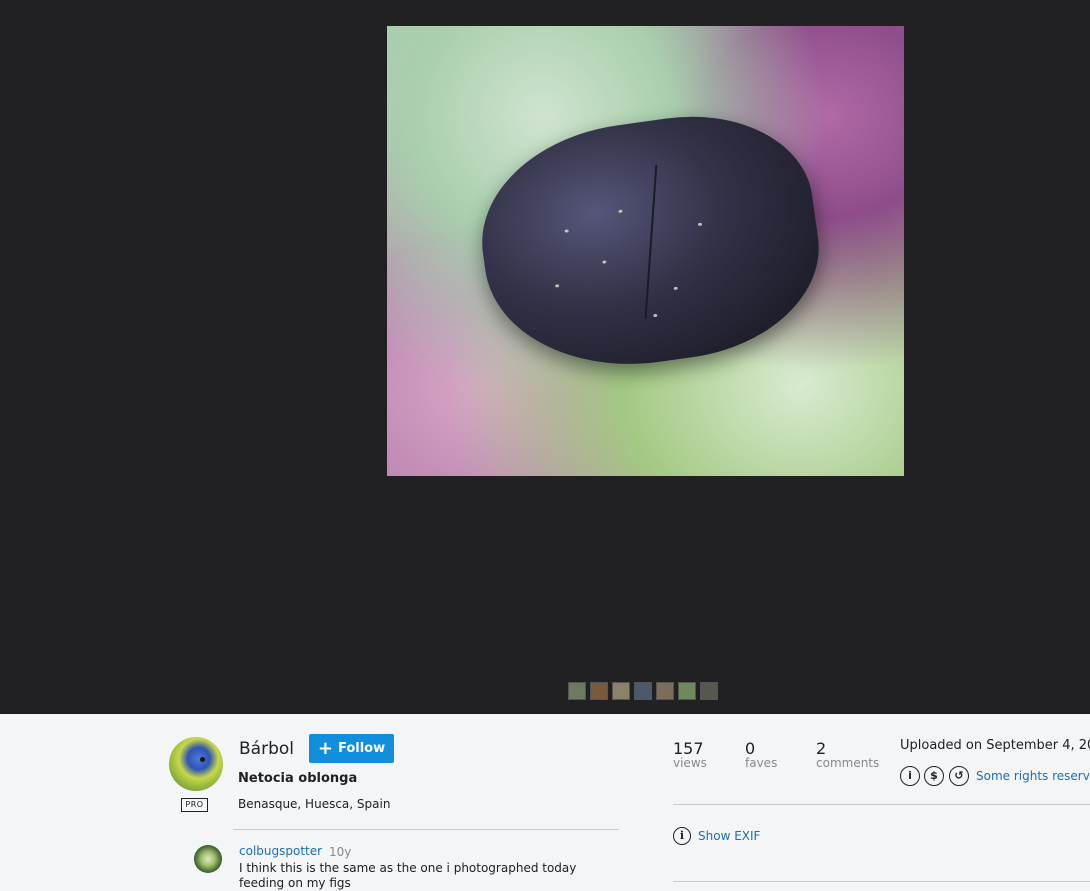 This screenshot has width=1090, height=891. Describe the element at coordinates (280, 851) in the screenshot. I see `commenter-name-link: colbugspotter` at that location.